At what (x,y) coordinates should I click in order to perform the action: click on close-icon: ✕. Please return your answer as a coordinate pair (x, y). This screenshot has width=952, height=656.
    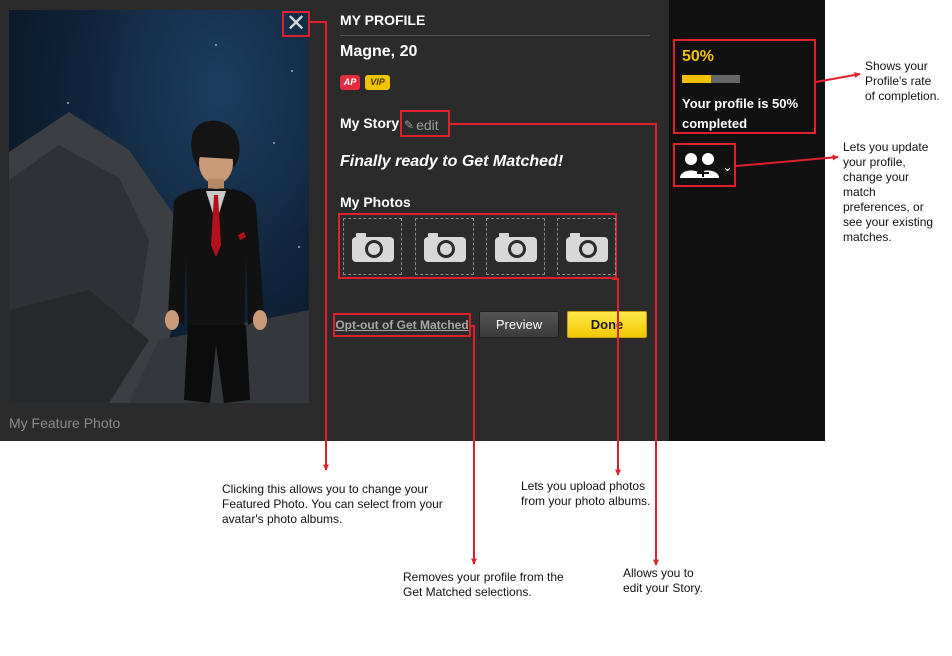
    Looking at the image, I should click on (296, 23).